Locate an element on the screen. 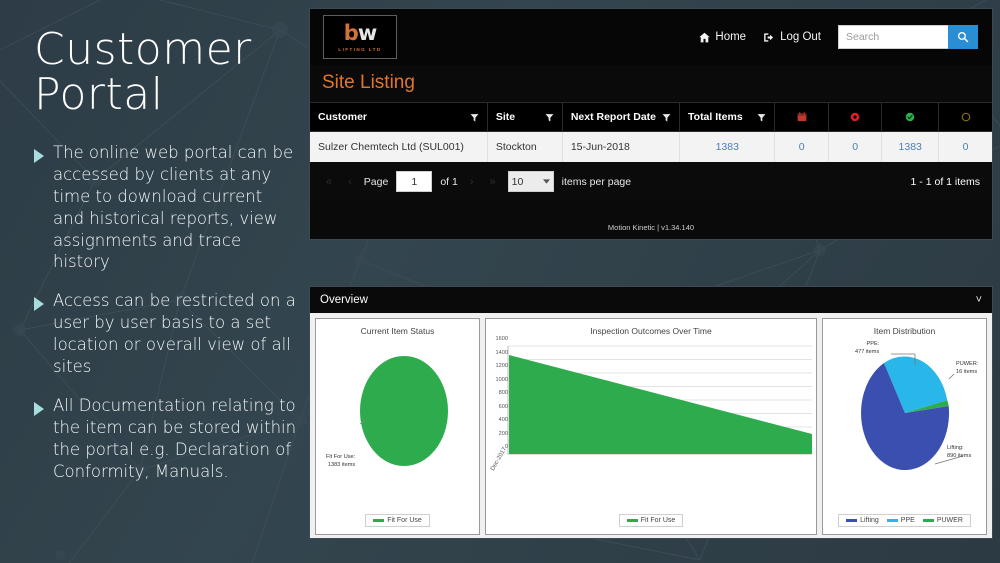 The height and width of the screenshot is (563, 1000). search-button is located at coordinates (963, 37).